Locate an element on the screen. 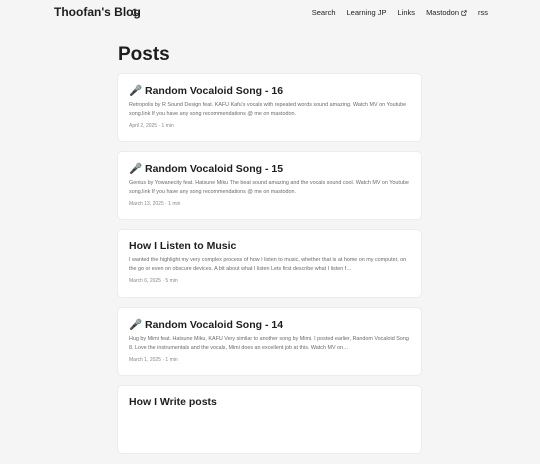  main-menu: Search Learning JP Links Mastodon rss is located at coordinates (394, 12).